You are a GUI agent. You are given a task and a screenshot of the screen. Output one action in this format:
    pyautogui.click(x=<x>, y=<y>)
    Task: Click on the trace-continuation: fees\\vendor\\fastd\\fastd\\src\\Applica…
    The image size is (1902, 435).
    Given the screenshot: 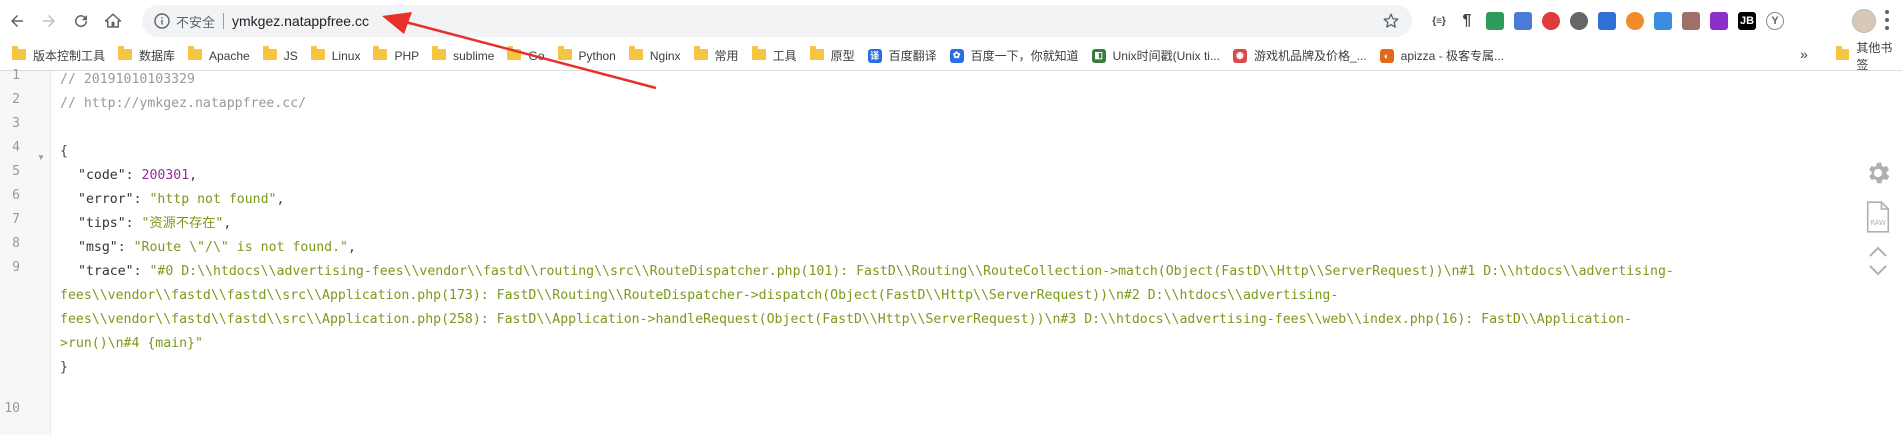 What is the action you would take?
    pyautogui.click(x=699, y=295)
    